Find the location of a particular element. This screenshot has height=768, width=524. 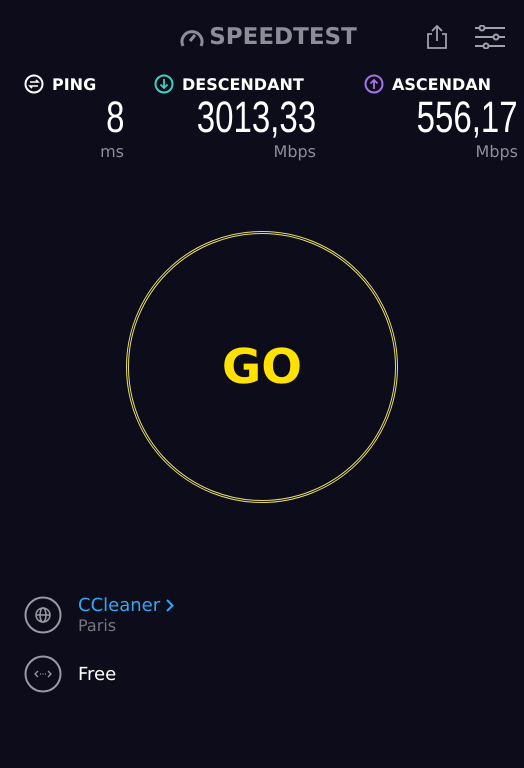

metric-label: DESCENDANT is located at coordinates (243, 84).